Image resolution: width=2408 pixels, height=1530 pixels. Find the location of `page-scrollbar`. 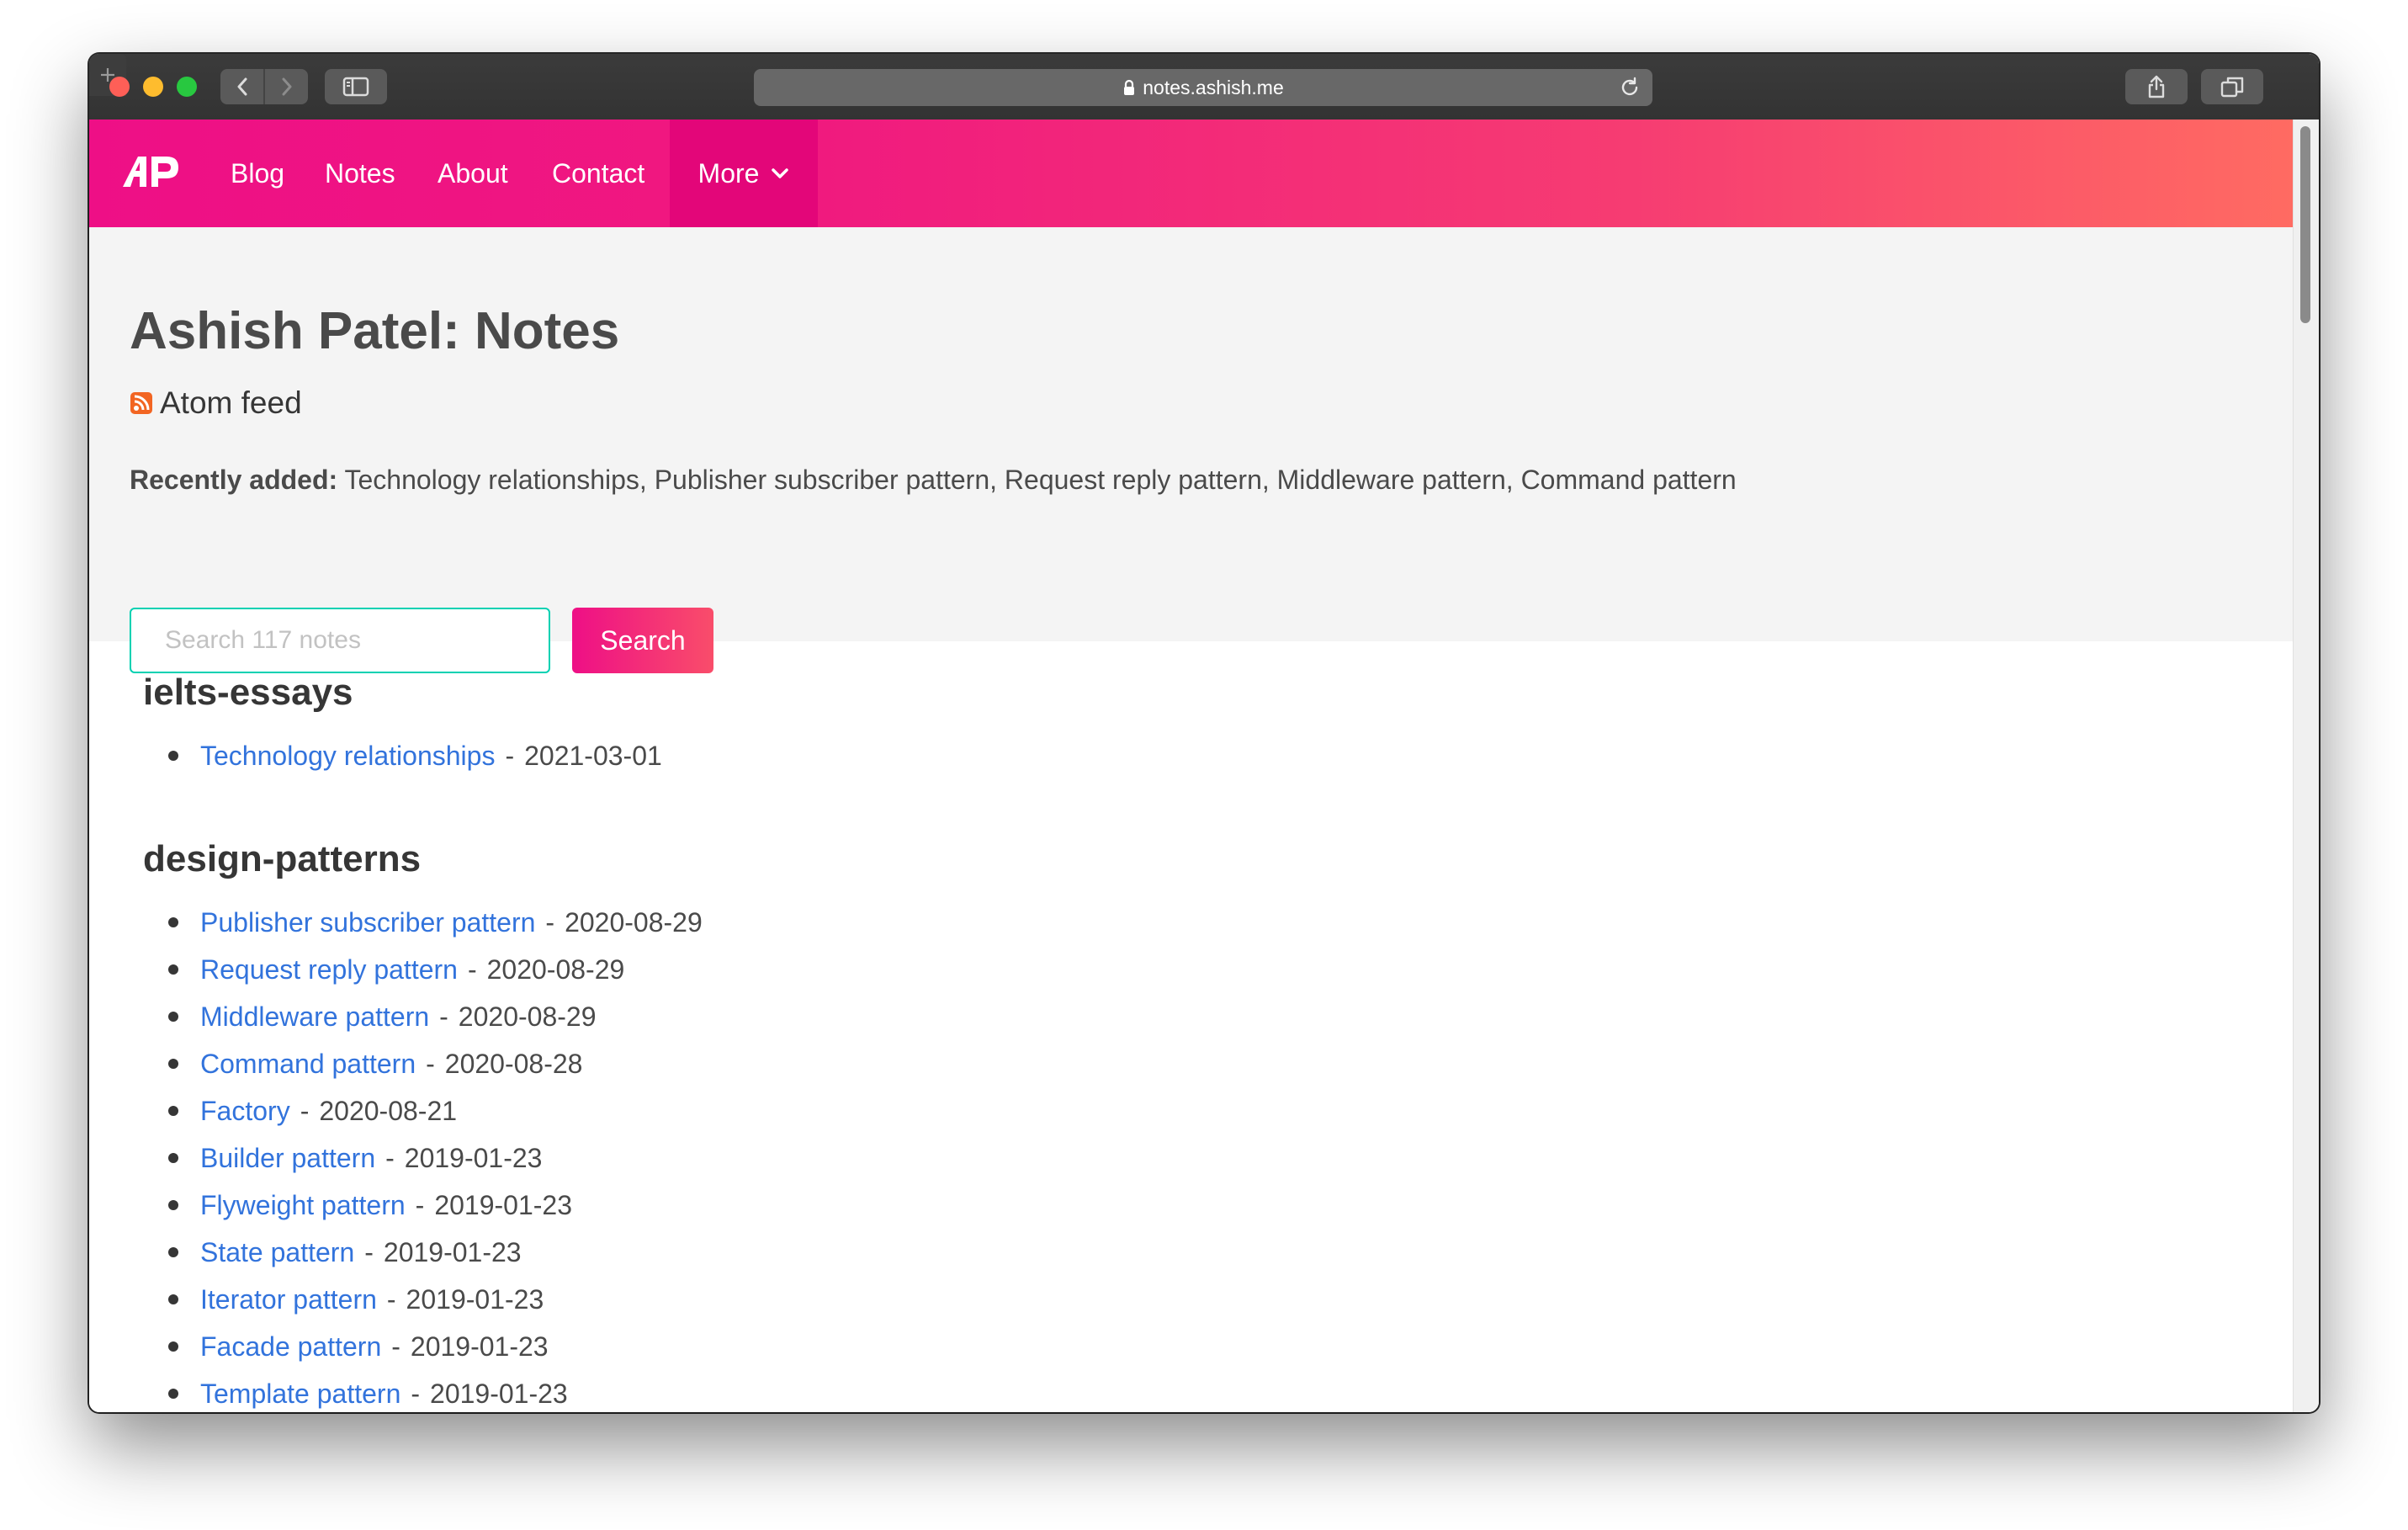

page-scrollbar is located at coordinates (2306, 766).